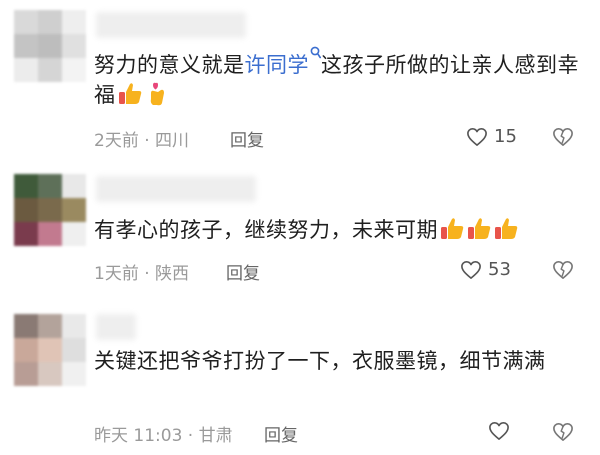  I want to click on like-button: 53, so click(485, 269).